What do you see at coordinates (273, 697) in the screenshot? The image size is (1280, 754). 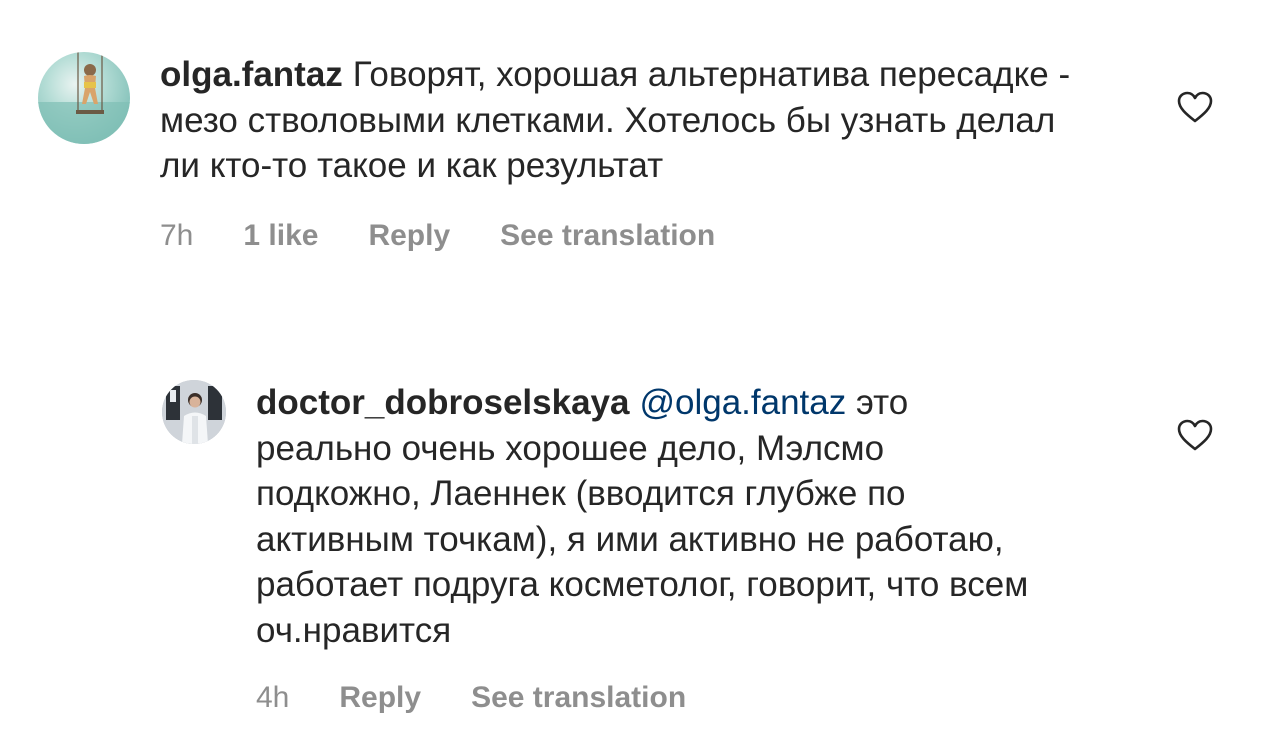 I see `comment-time: 4h` at bounding box center [273, 697].